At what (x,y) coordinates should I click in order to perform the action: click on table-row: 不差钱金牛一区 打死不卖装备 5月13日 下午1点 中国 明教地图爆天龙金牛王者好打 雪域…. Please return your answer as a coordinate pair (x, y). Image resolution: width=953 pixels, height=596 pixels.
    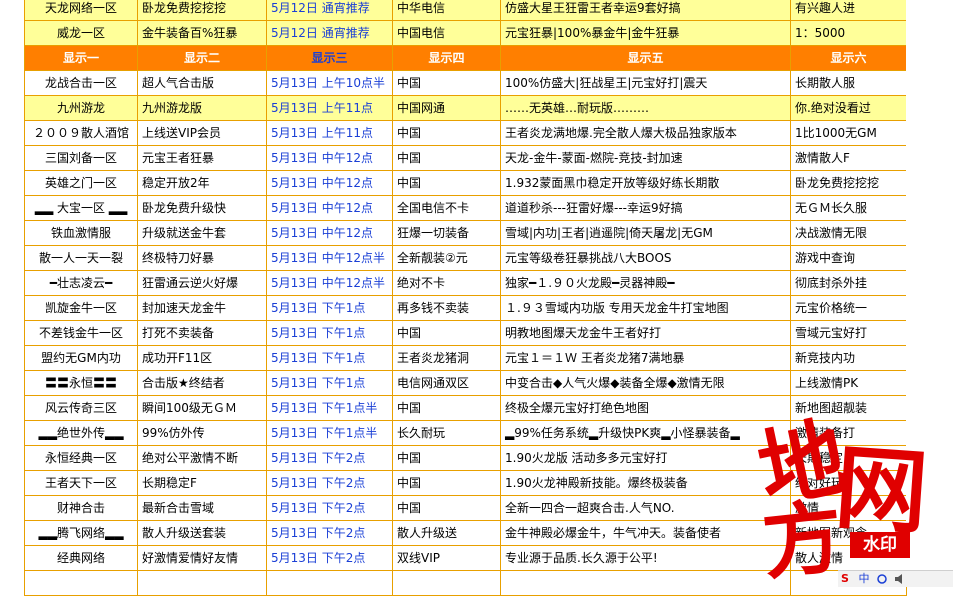
    Looking at the image, I should click on (465, 333).